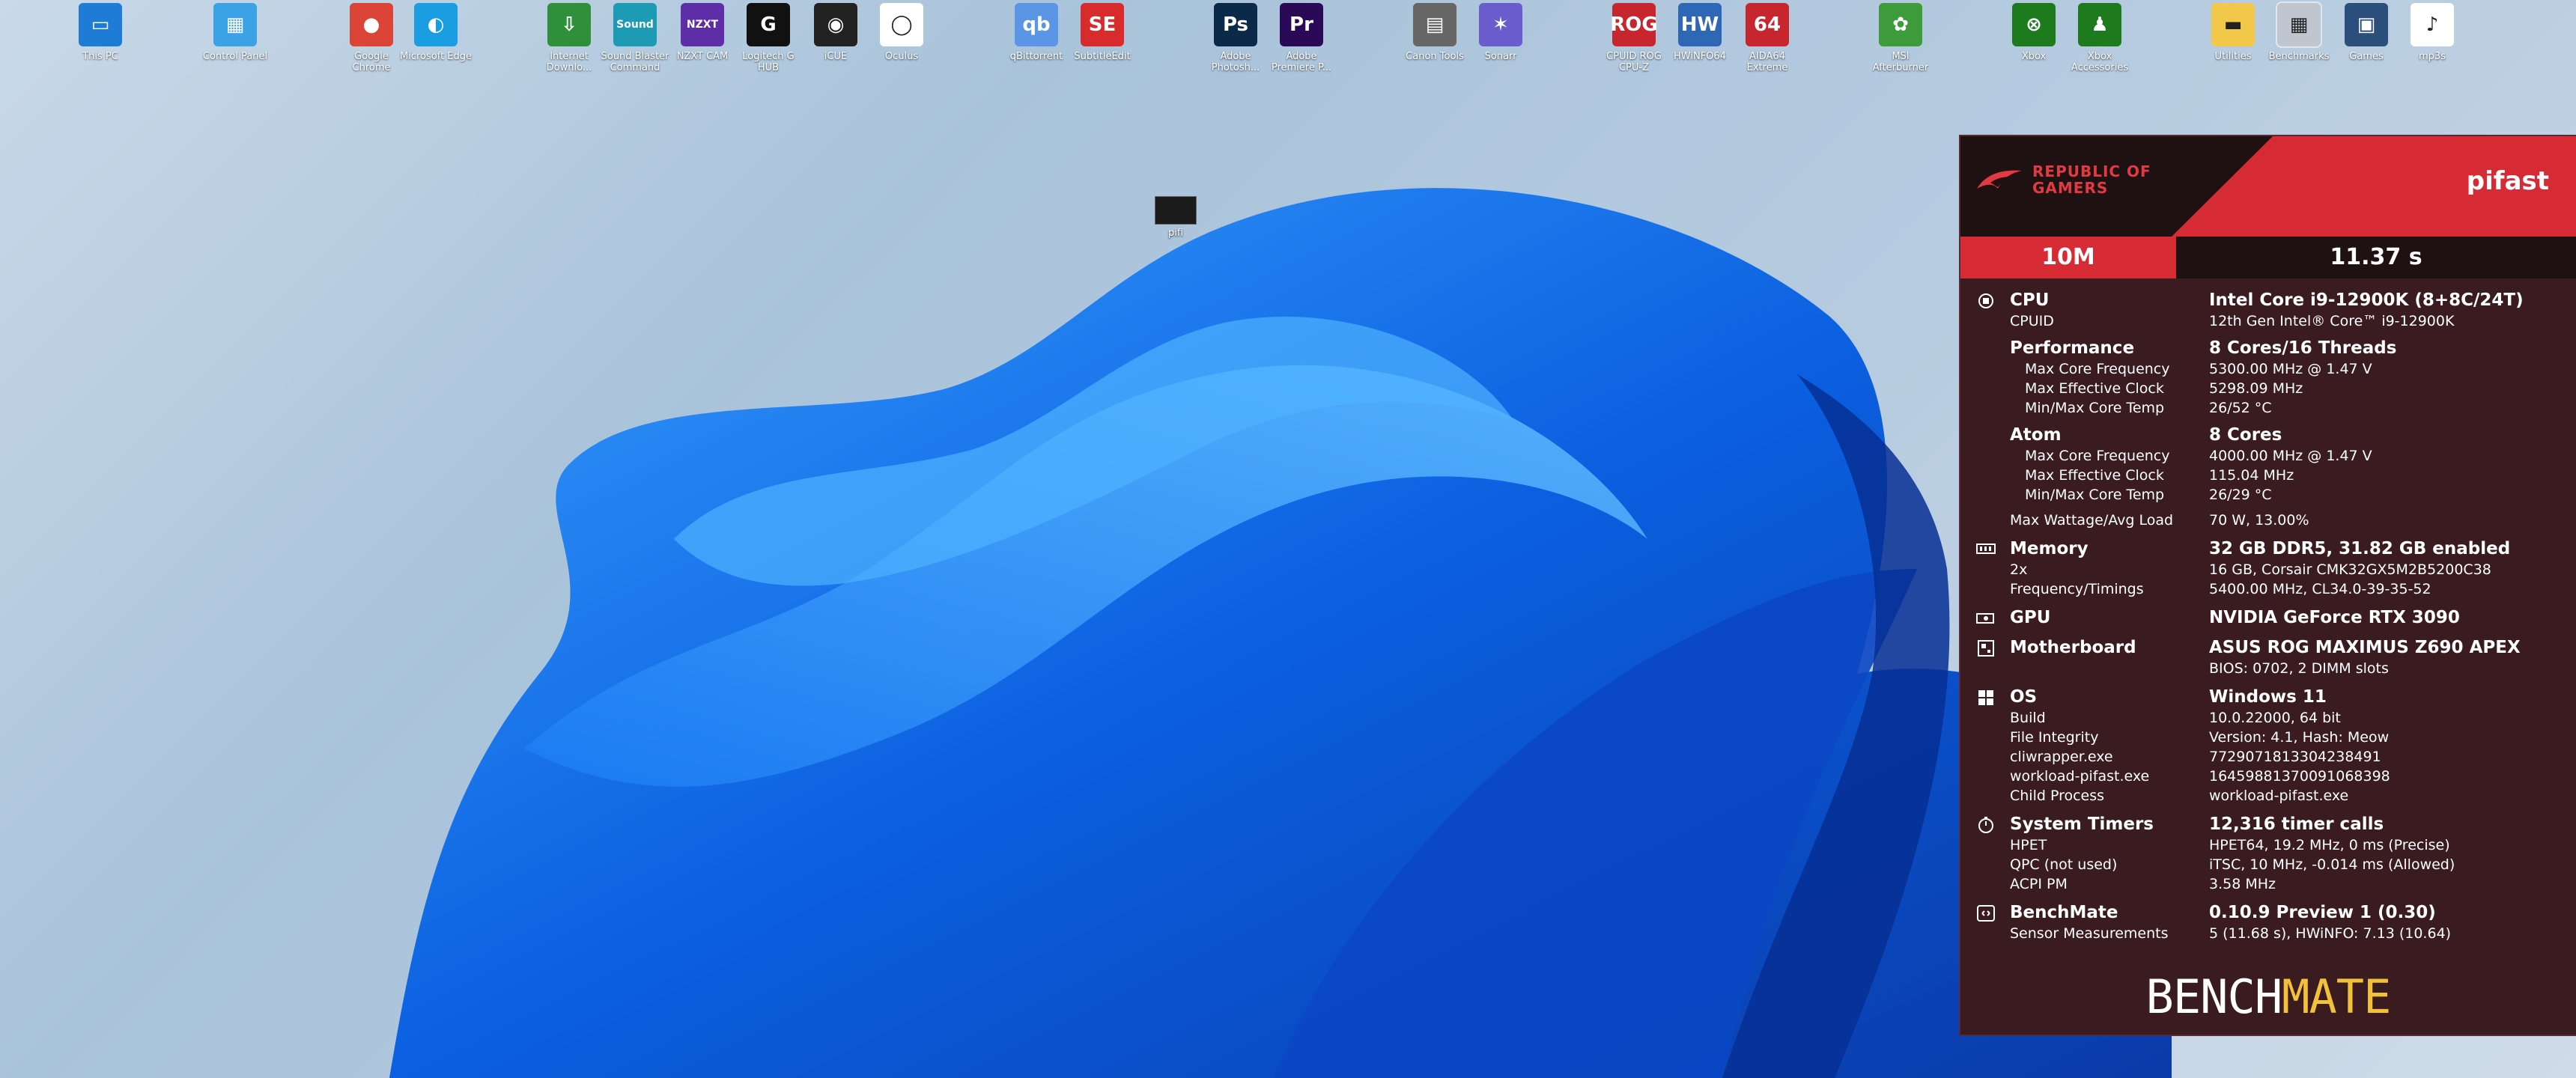  Describe the element at coordinates (2089, 933) in the screenshot. I see `benchmate-row-label: Sensor Measurements` at that location.